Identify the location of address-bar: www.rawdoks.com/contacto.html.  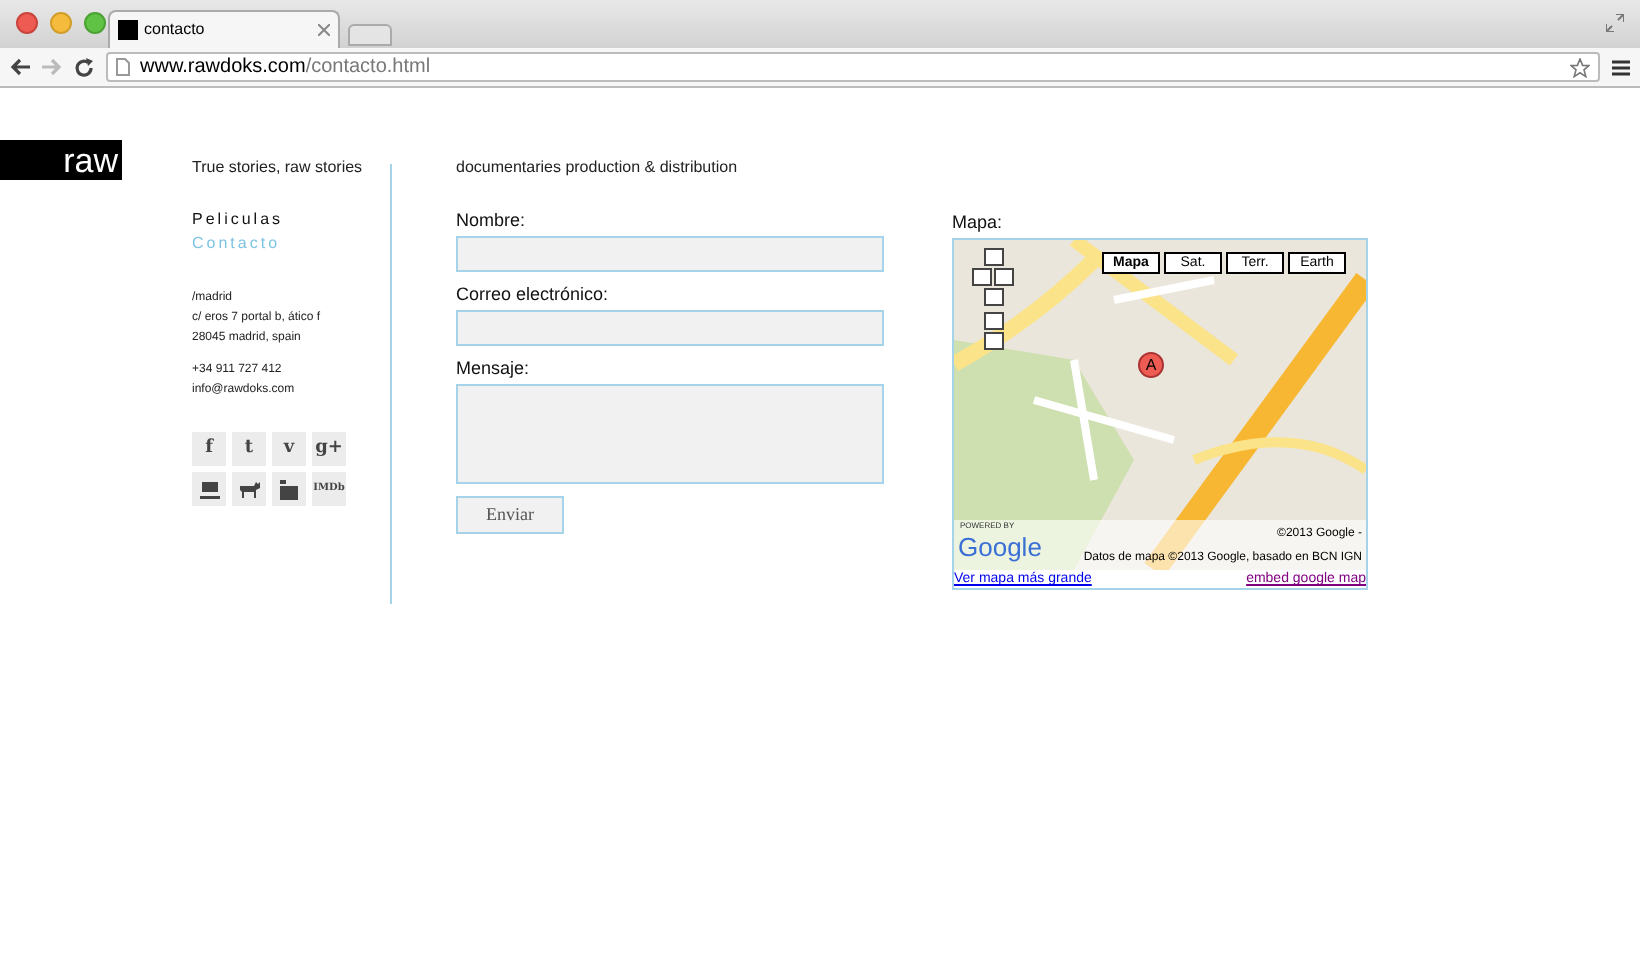
(853, 67).